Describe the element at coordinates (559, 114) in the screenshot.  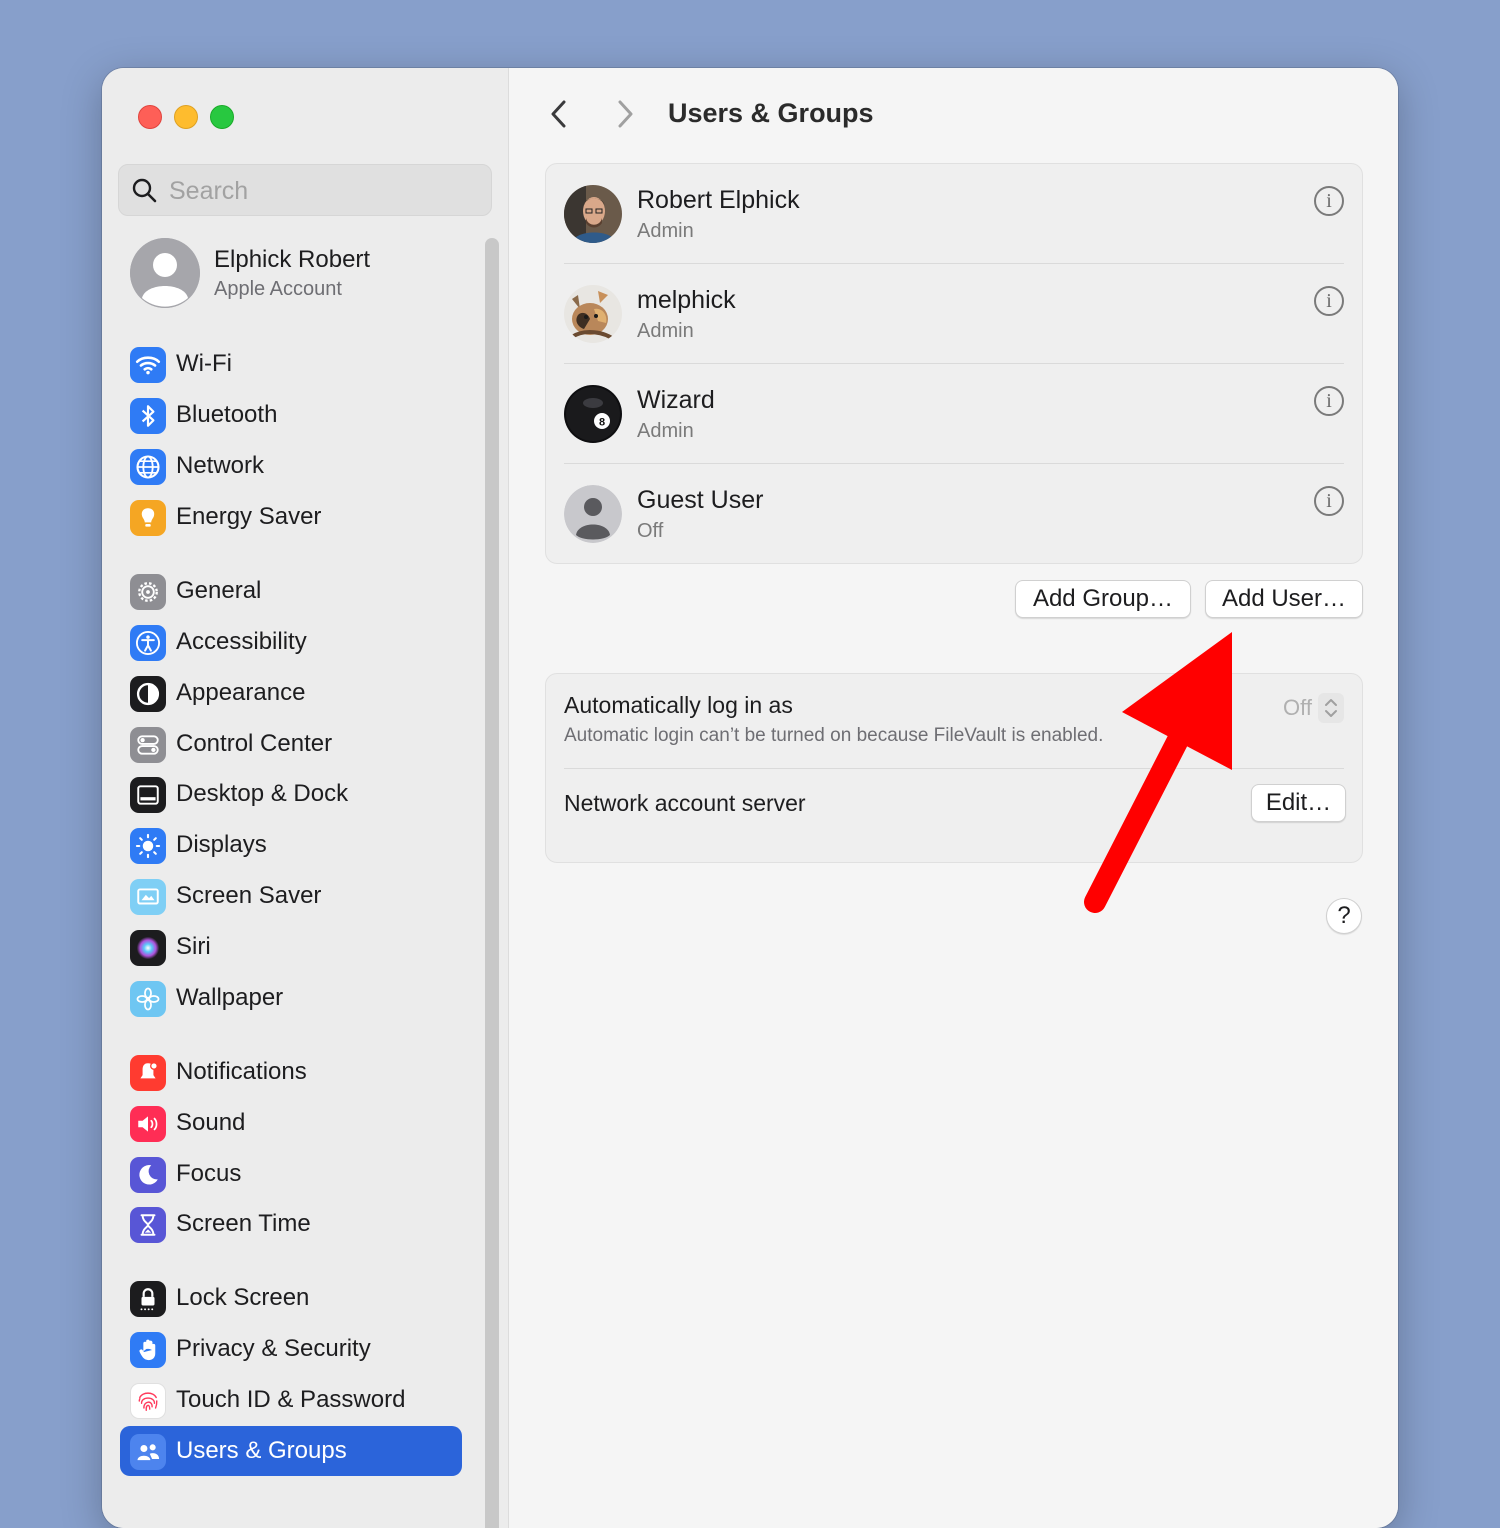
I see `back-chevron-icon` at that location.